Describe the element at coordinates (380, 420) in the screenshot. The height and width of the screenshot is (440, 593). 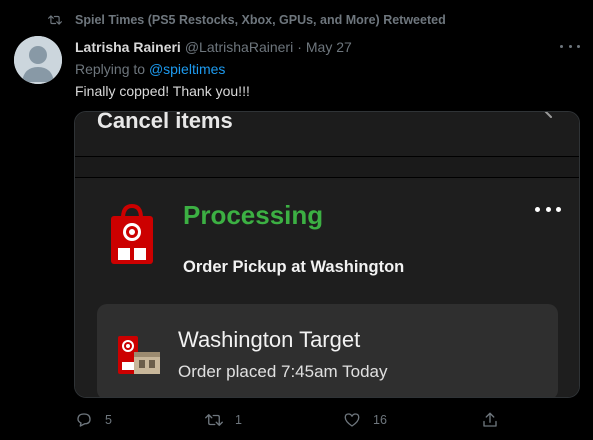
I see `like-count: 16` at that location.